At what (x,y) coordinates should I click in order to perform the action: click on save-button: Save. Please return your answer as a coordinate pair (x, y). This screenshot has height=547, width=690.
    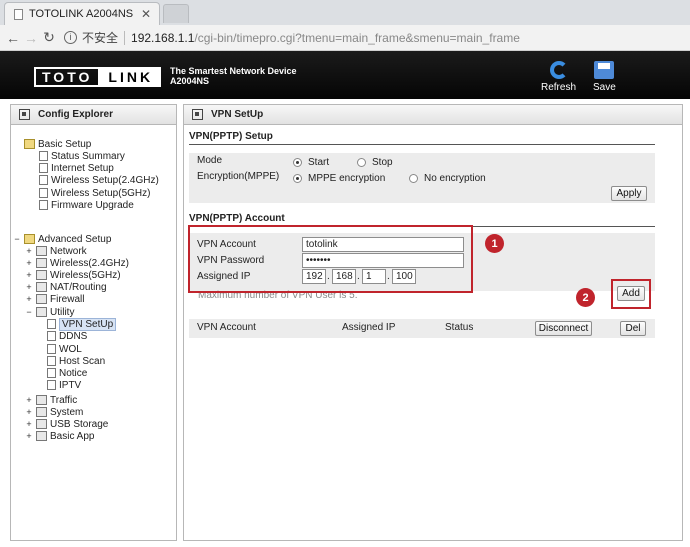
    Looking at the image, I should click on (604, 77).